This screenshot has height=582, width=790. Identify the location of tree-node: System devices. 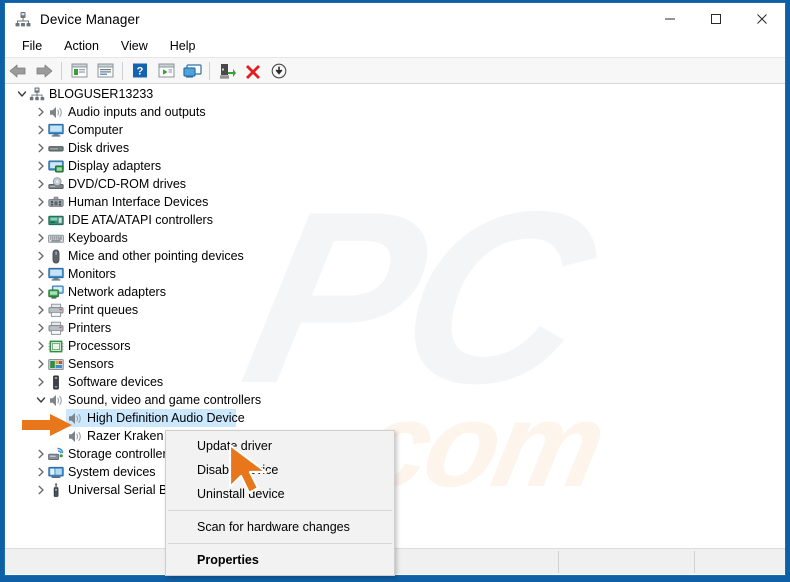
(395, 472).